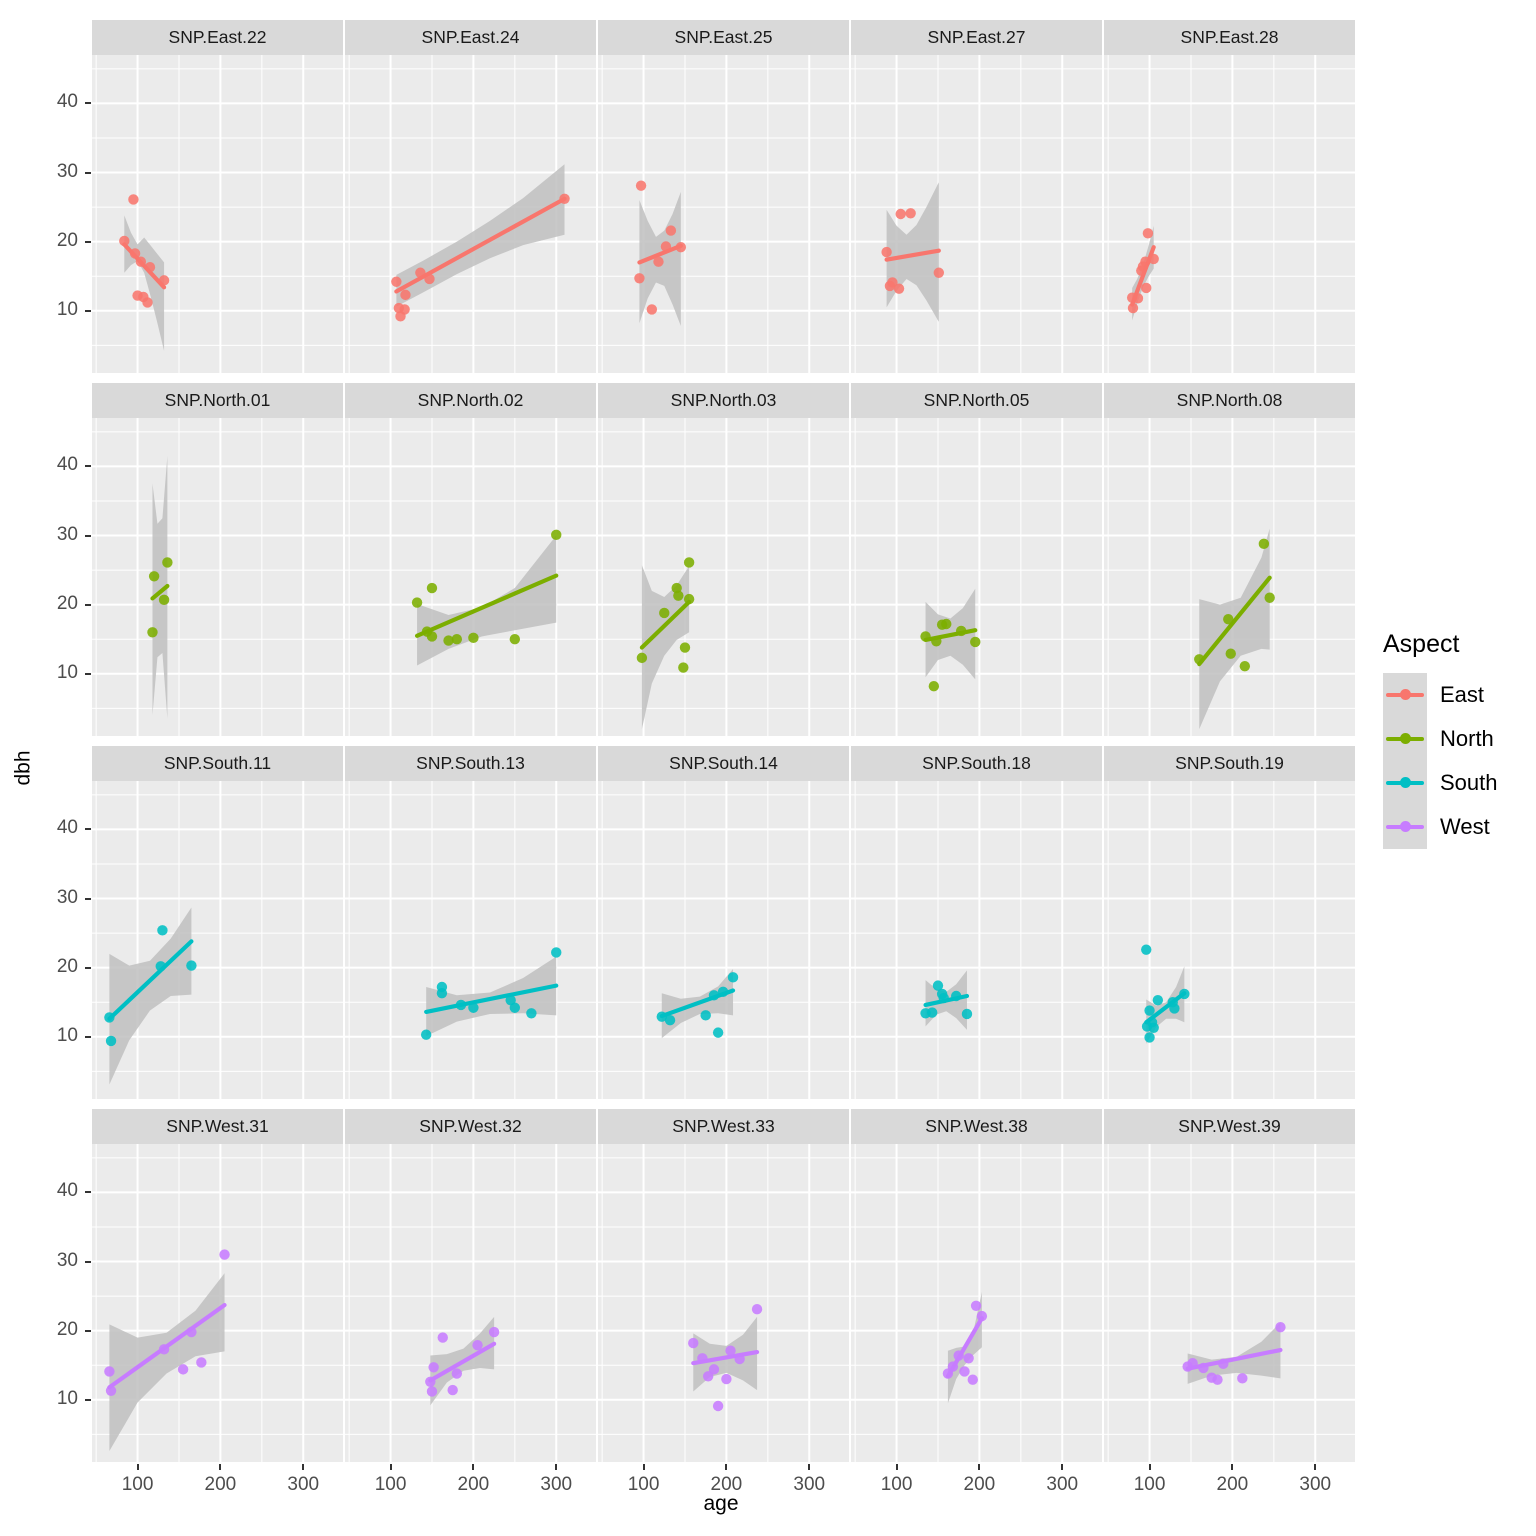  What do you see at coordinates (1440, 827) in the screenshot?
I see `legend-item: West` at bounding box center [1440, 827].